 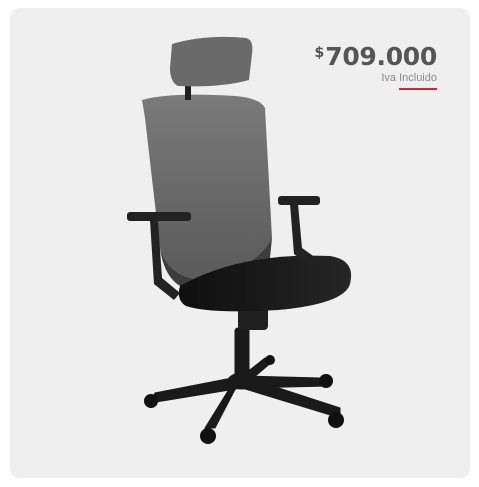 I want to click on price-block: $ 709.000 Iva Incluido, so click(x=375, y=67).